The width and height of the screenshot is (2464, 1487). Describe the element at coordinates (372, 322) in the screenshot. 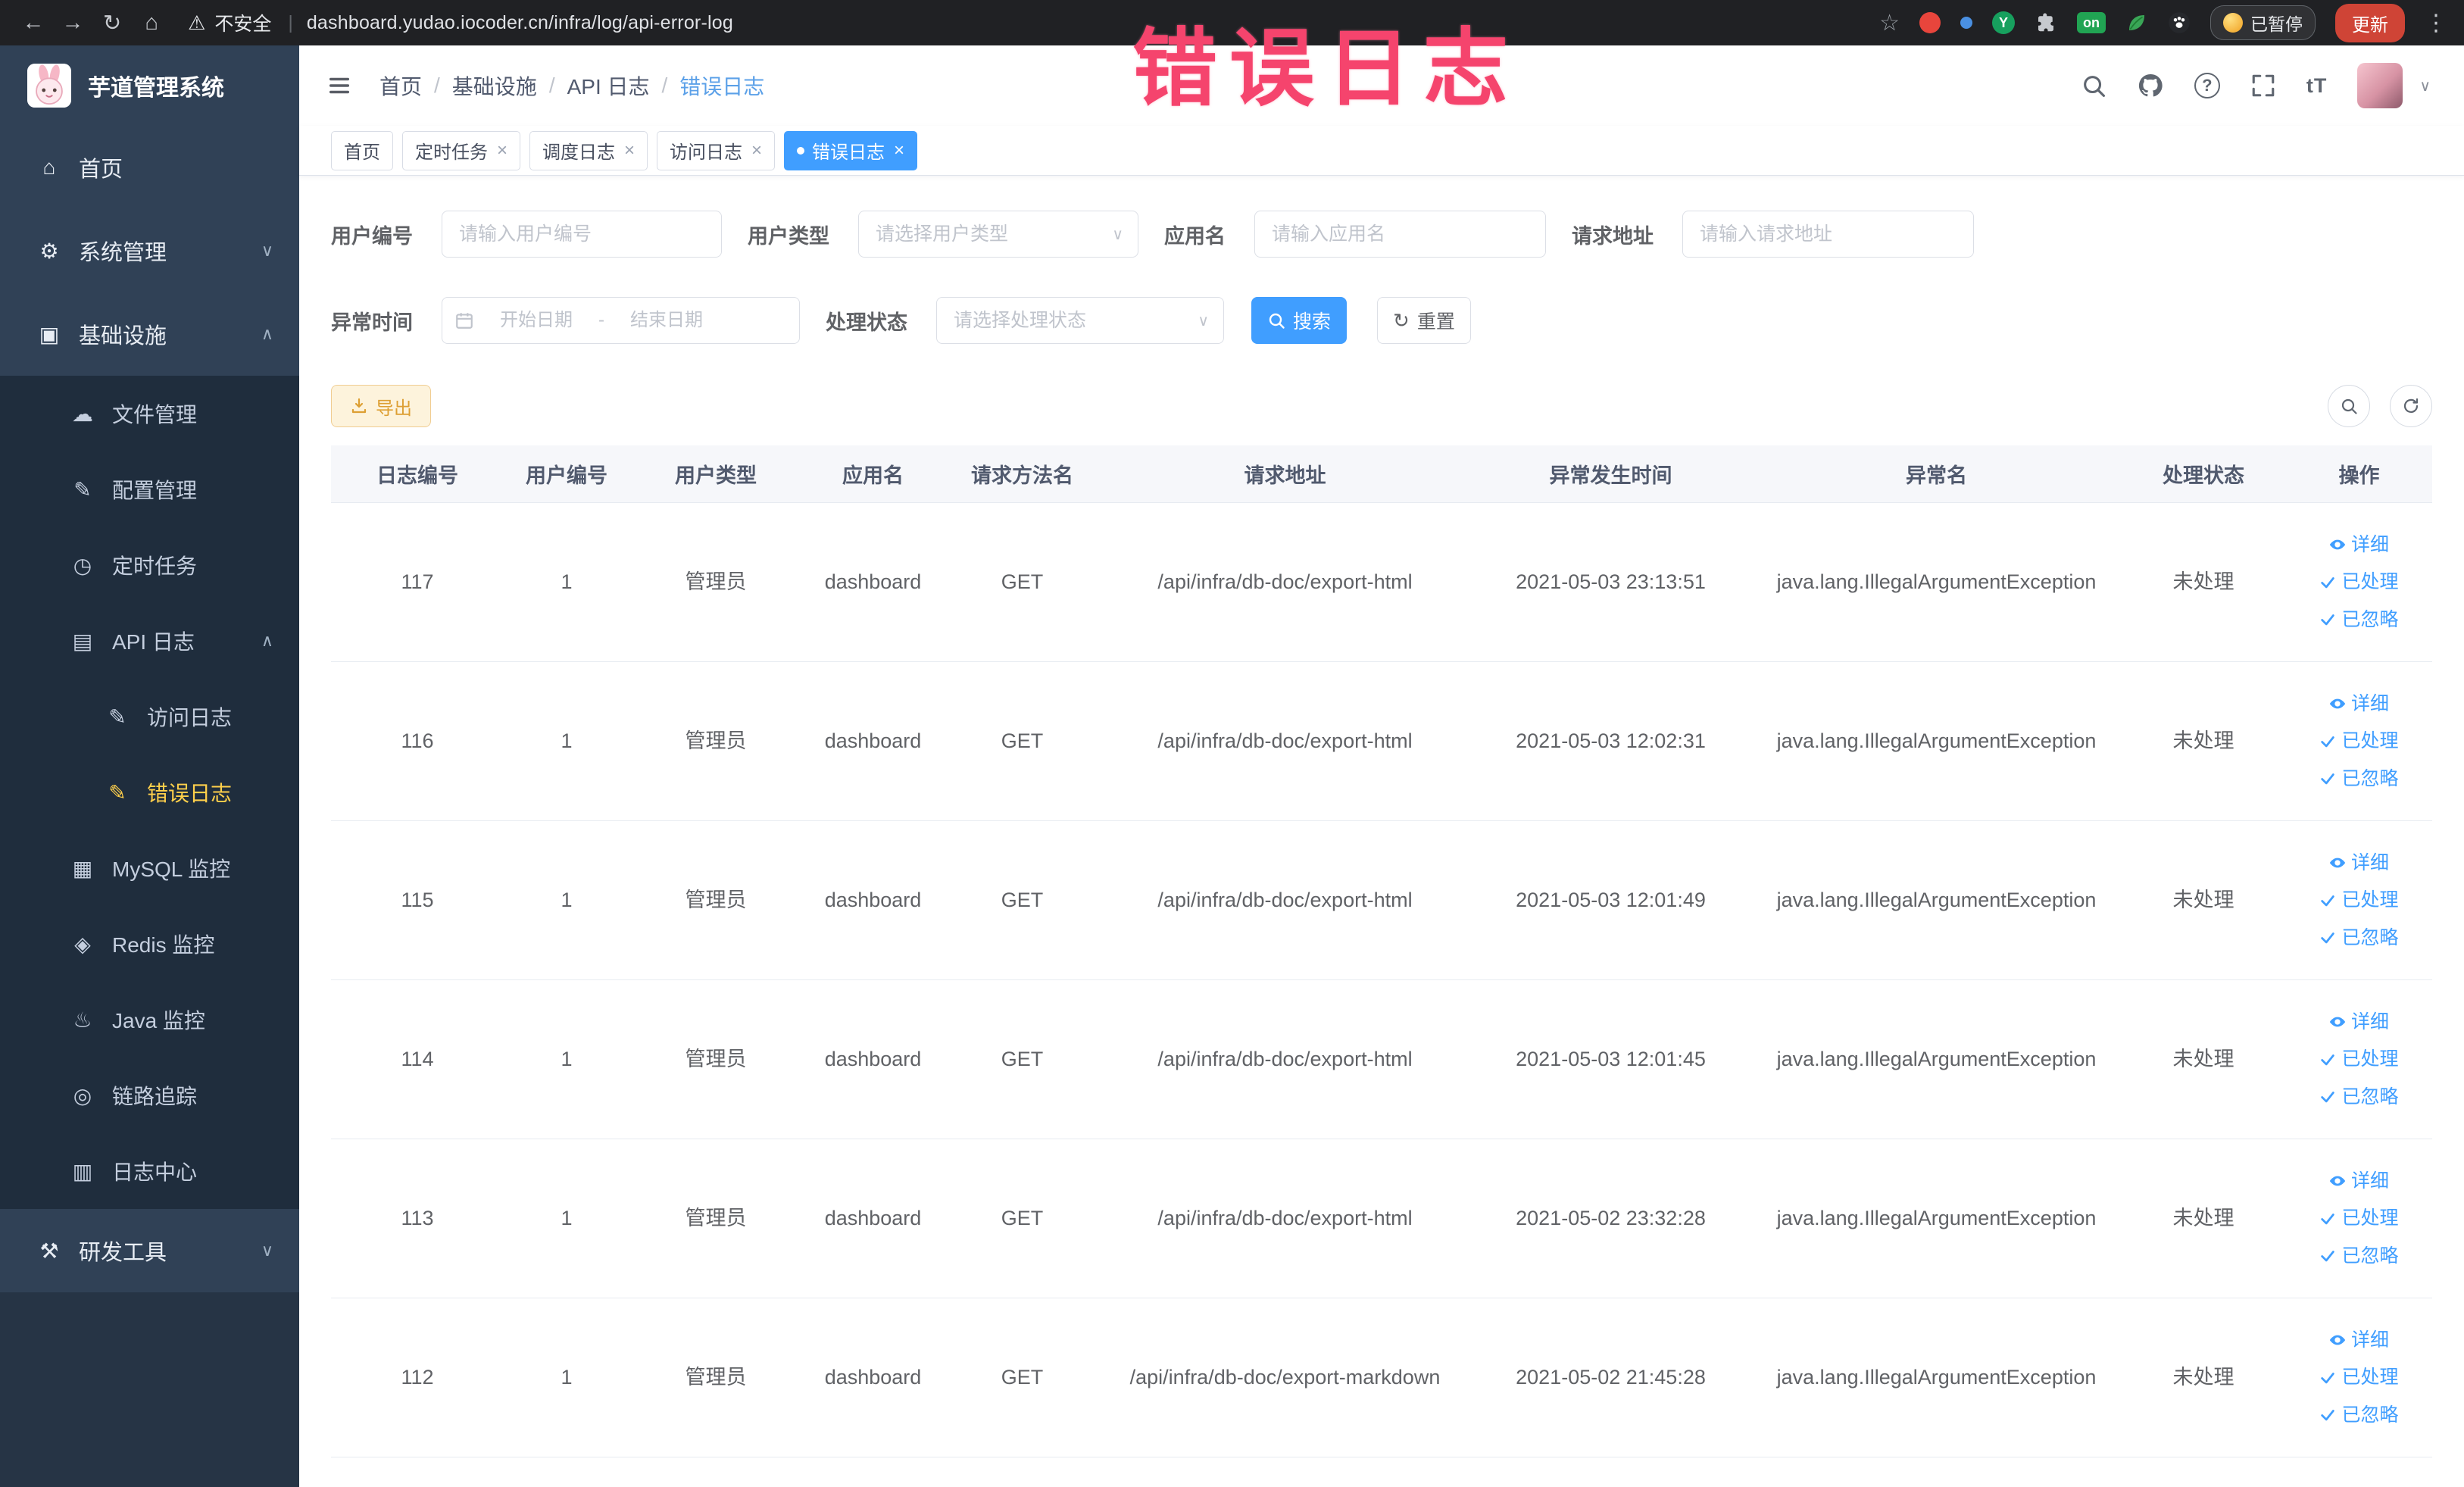

I see `exception-time-label: 异常时间` at that location.